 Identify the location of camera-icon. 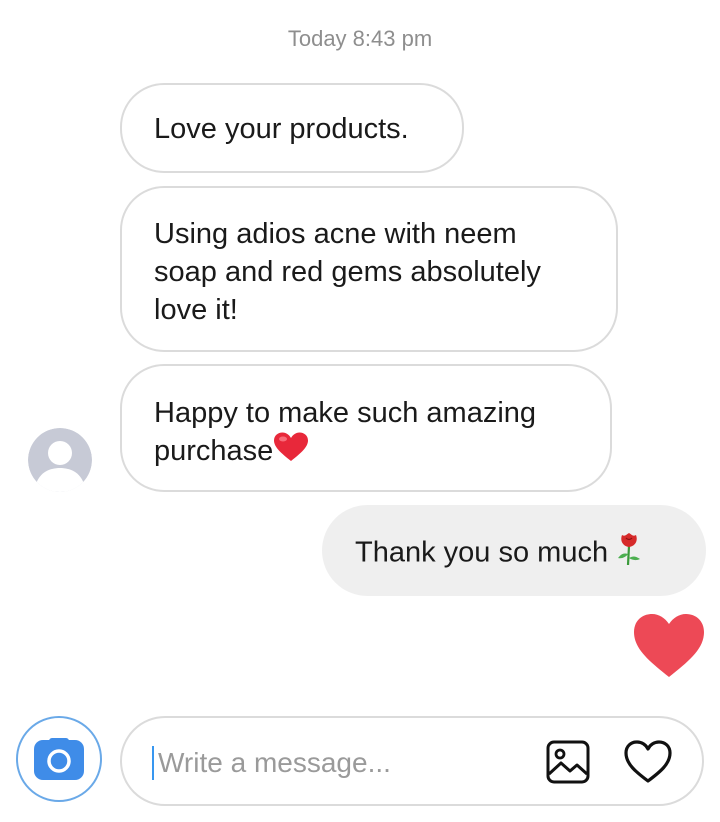
(59, 759).